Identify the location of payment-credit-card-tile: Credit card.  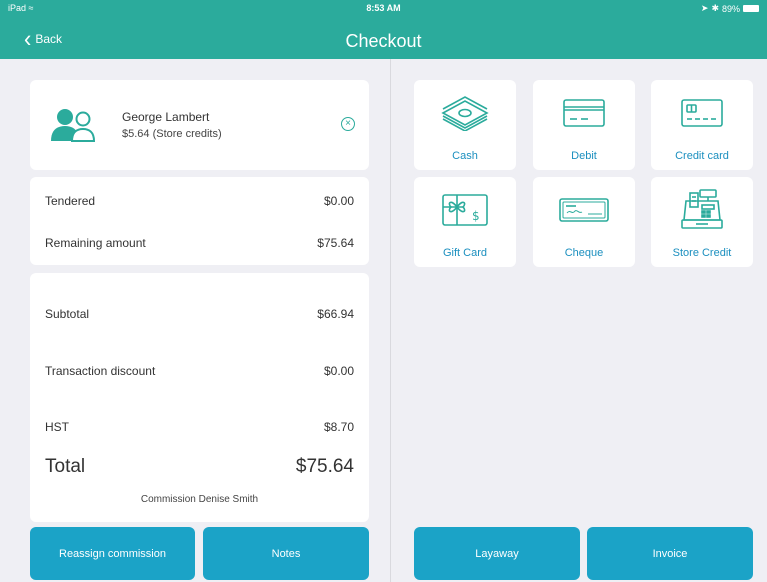
(702, 125).